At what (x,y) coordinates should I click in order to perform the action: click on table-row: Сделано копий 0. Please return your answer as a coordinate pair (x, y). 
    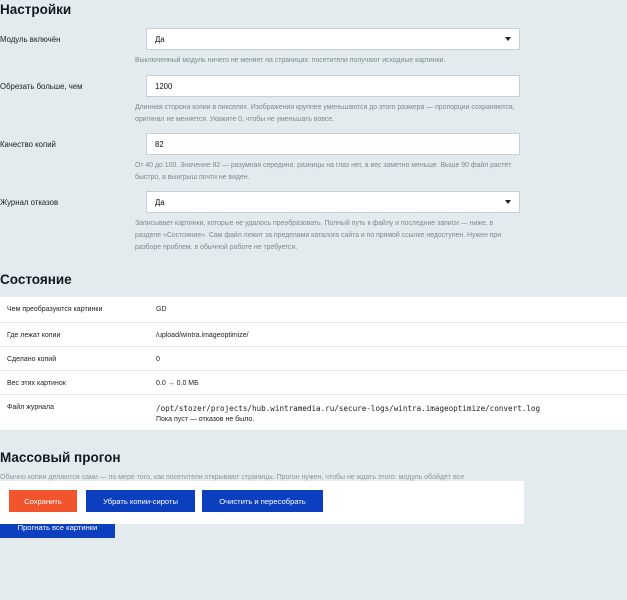
    Looking at the image, I should click on (313, 358).